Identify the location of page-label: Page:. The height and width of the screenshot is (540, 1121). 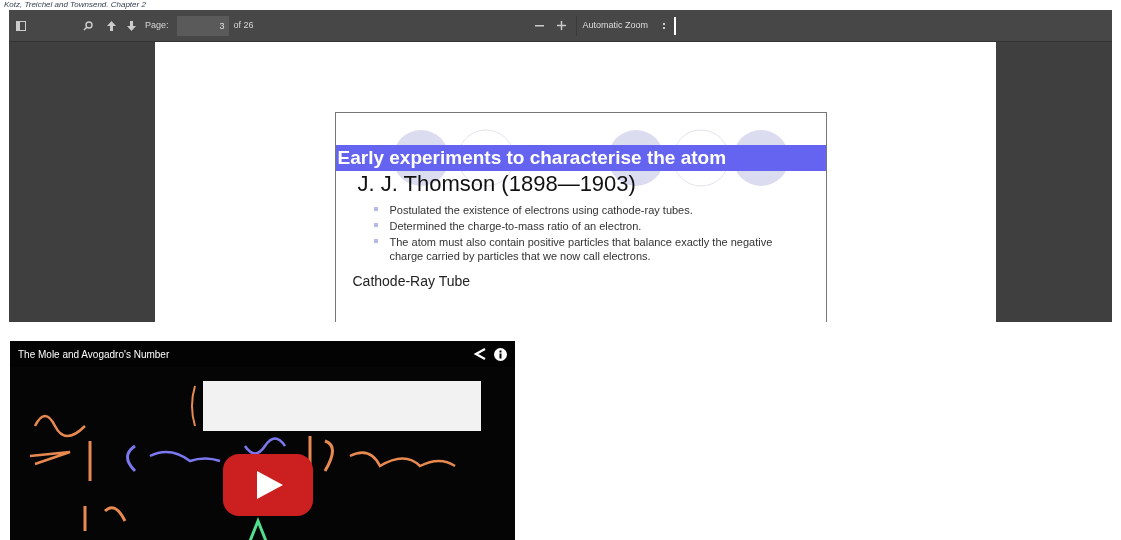
(157, 25).